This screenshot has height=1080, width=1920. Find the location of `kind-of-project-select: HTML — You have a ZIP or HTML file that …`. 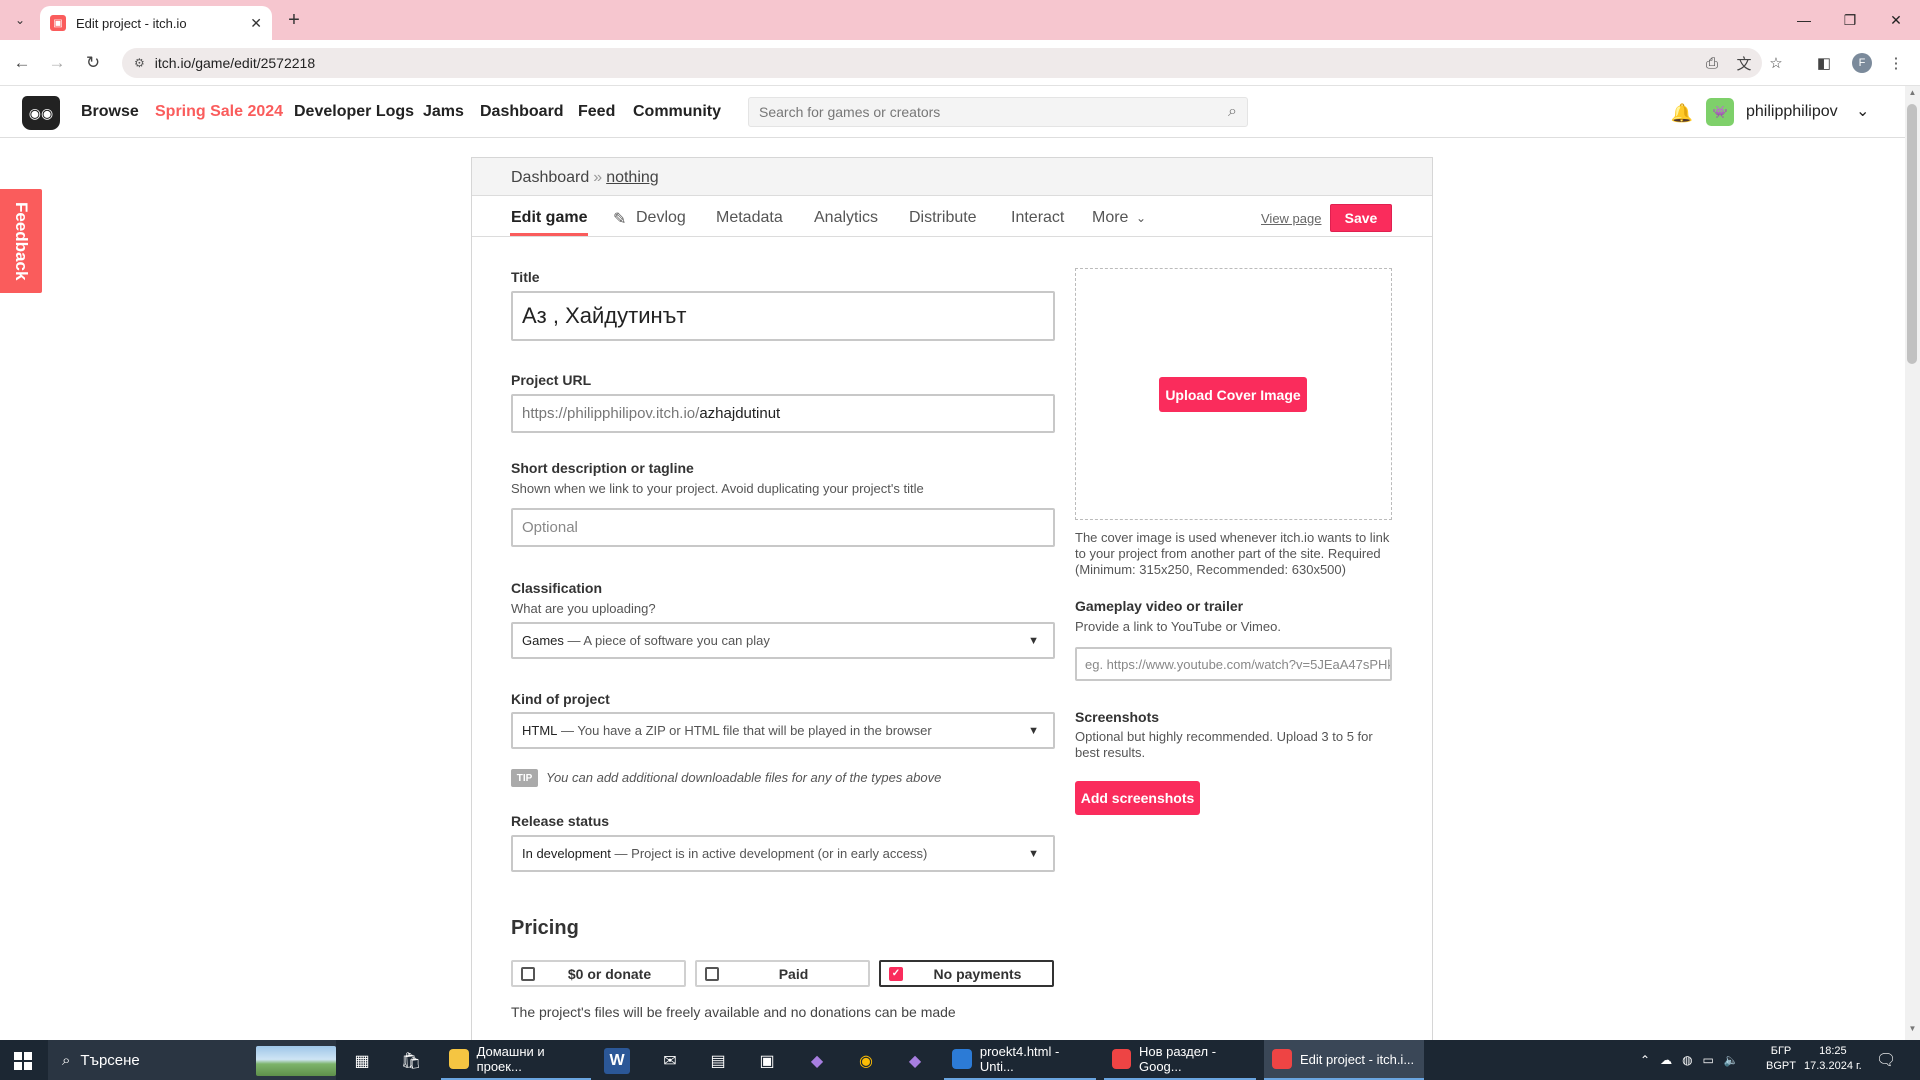

kind-of-project-select: HTML — You have a ZIP or HTML file that … is located at coordinates (783, 730).